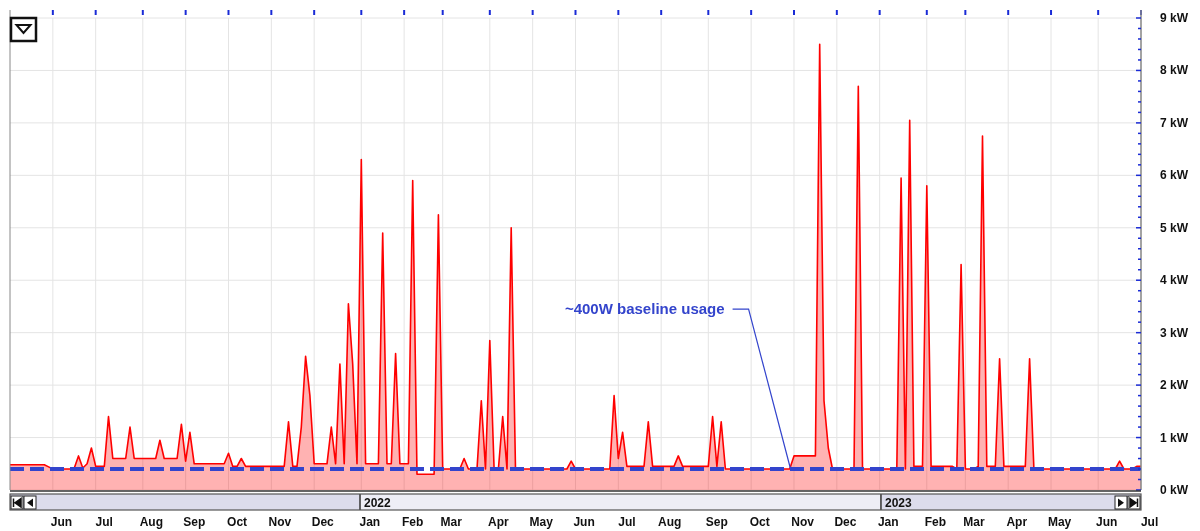  What do you see at coordinates (898, 503) in the screenshot?
I see `year-label: 2023` at bounding box center [898, 503].